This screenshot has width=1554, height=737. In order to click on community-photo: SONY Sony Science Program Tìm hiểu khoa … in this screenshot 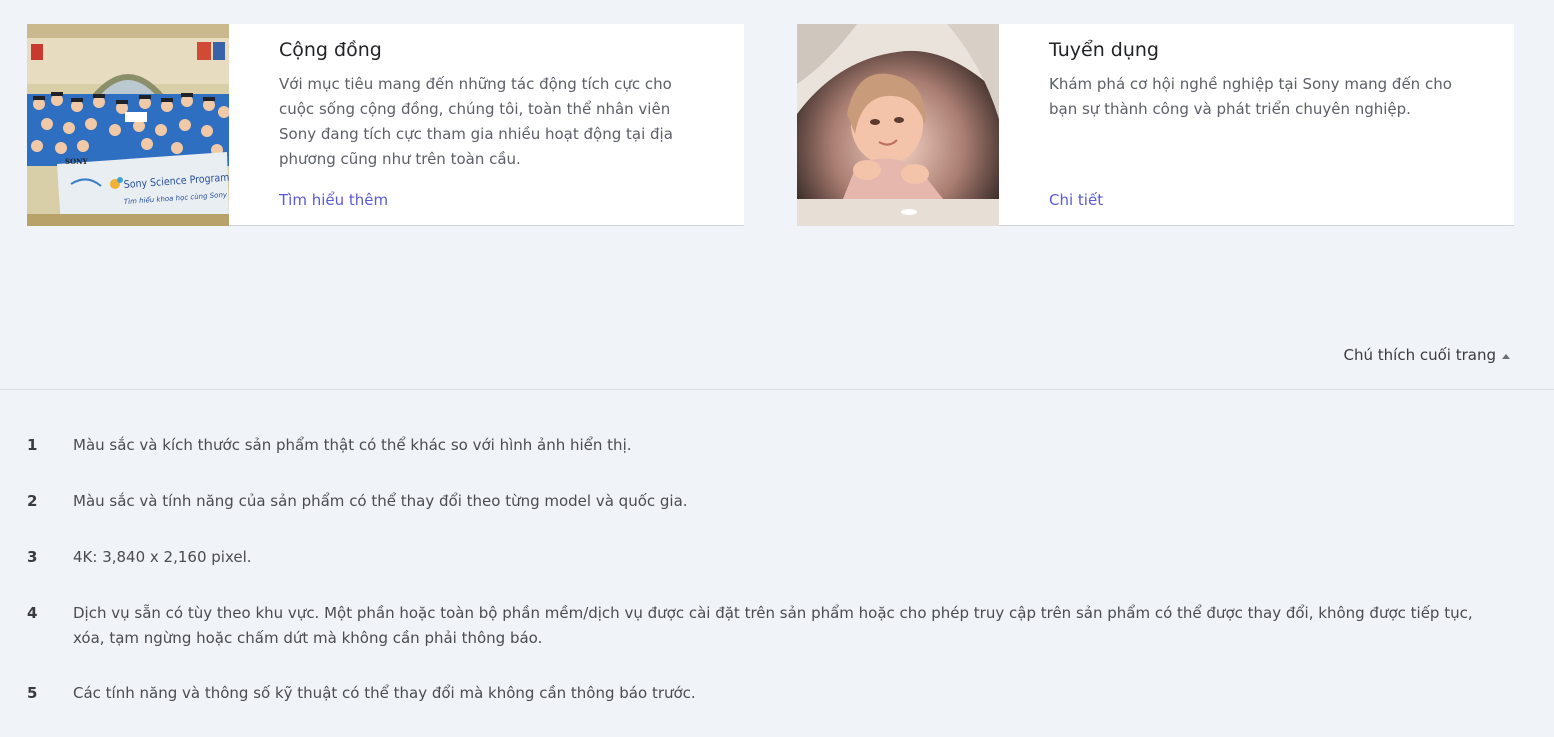, I will do `click(128, 125)`.